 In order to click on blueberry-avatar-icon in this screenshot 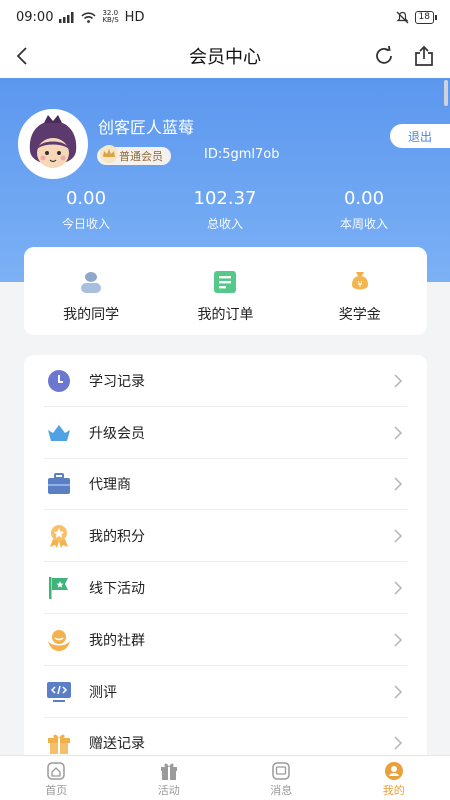, I will do `click(53, 144)`.